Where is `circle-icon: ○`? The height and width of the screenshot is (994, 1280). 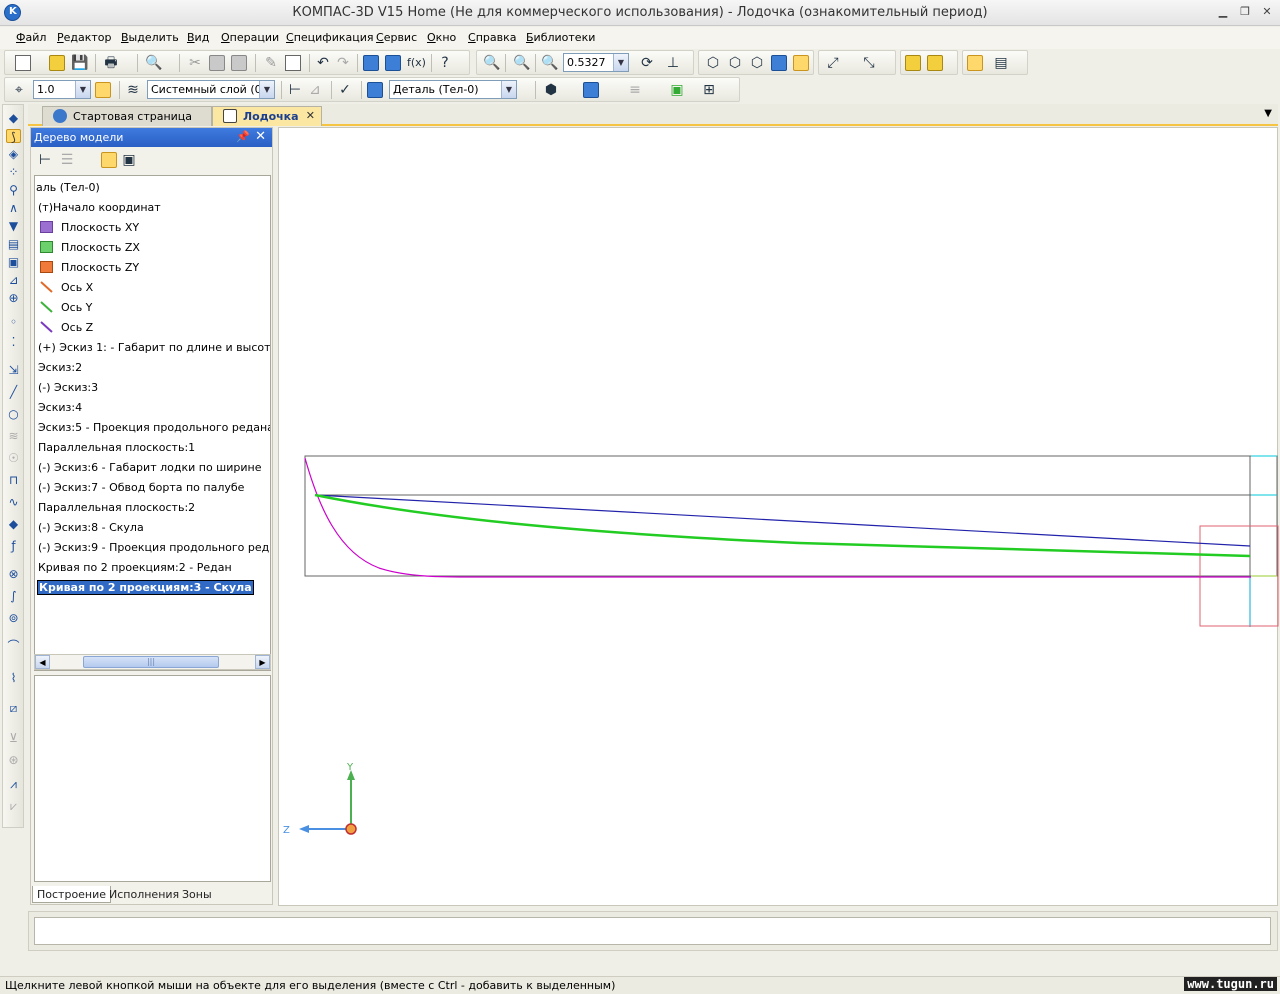
circle-icon: ○ is located at coordinates (13, 414).